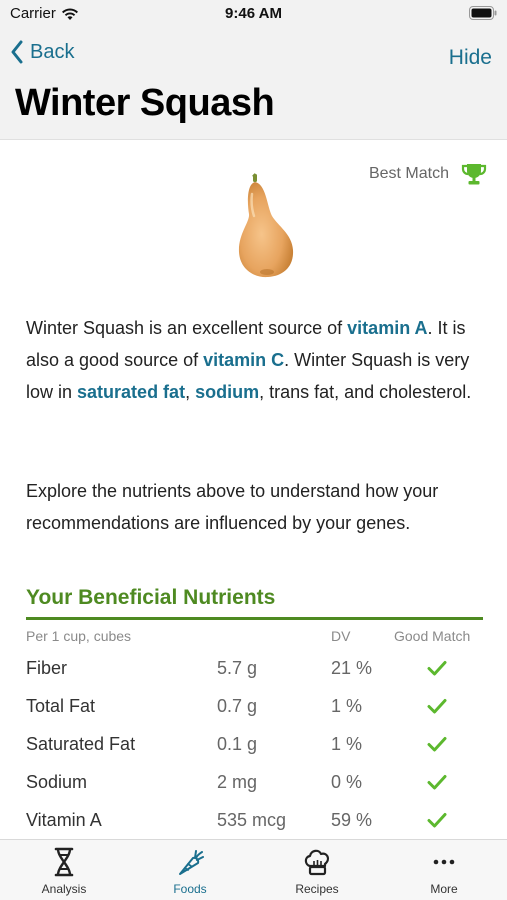 This screenshot has height=900, width=507. I want to click on nutrient-name: Total Fat, so click(61, 706).